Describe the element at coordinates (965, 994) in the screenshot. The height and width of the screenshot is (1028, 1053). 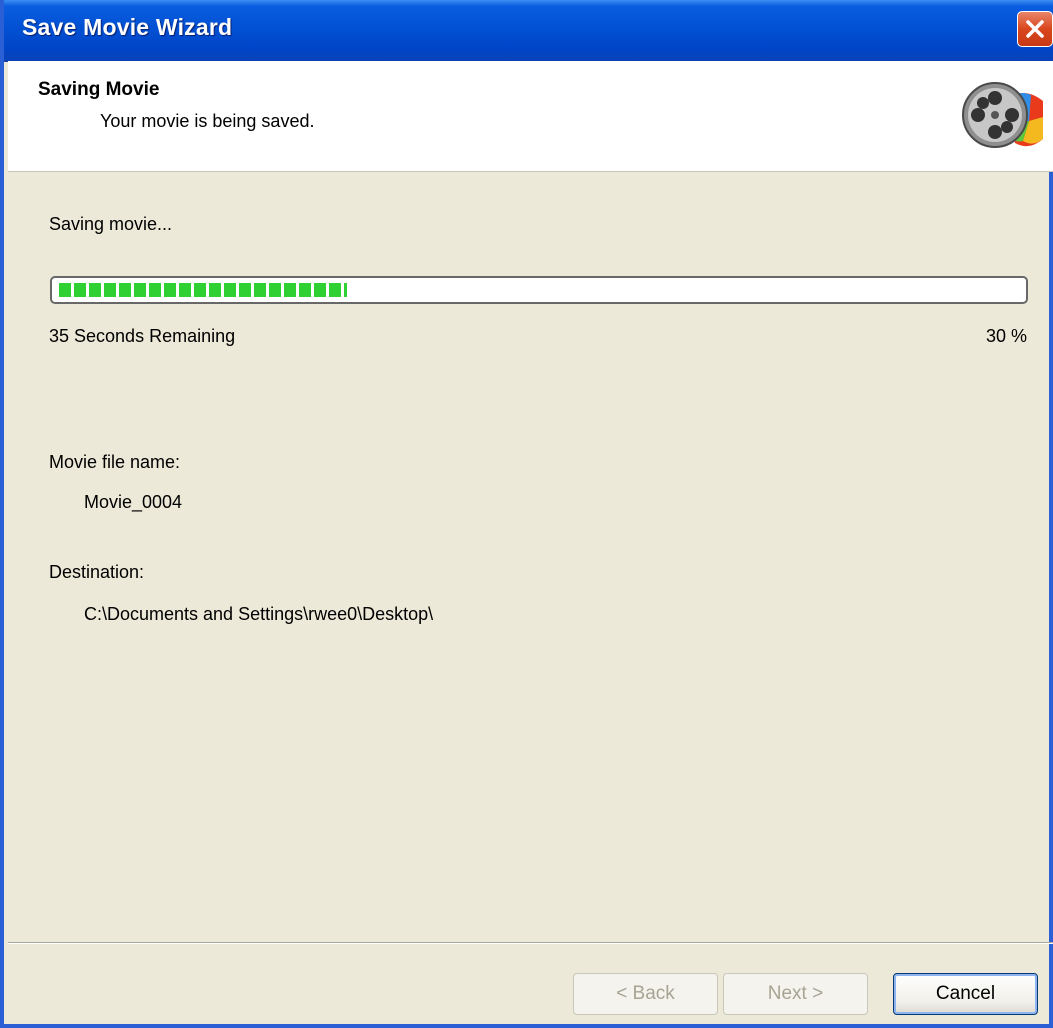
I see `cancel-button: Cancel` at that location.